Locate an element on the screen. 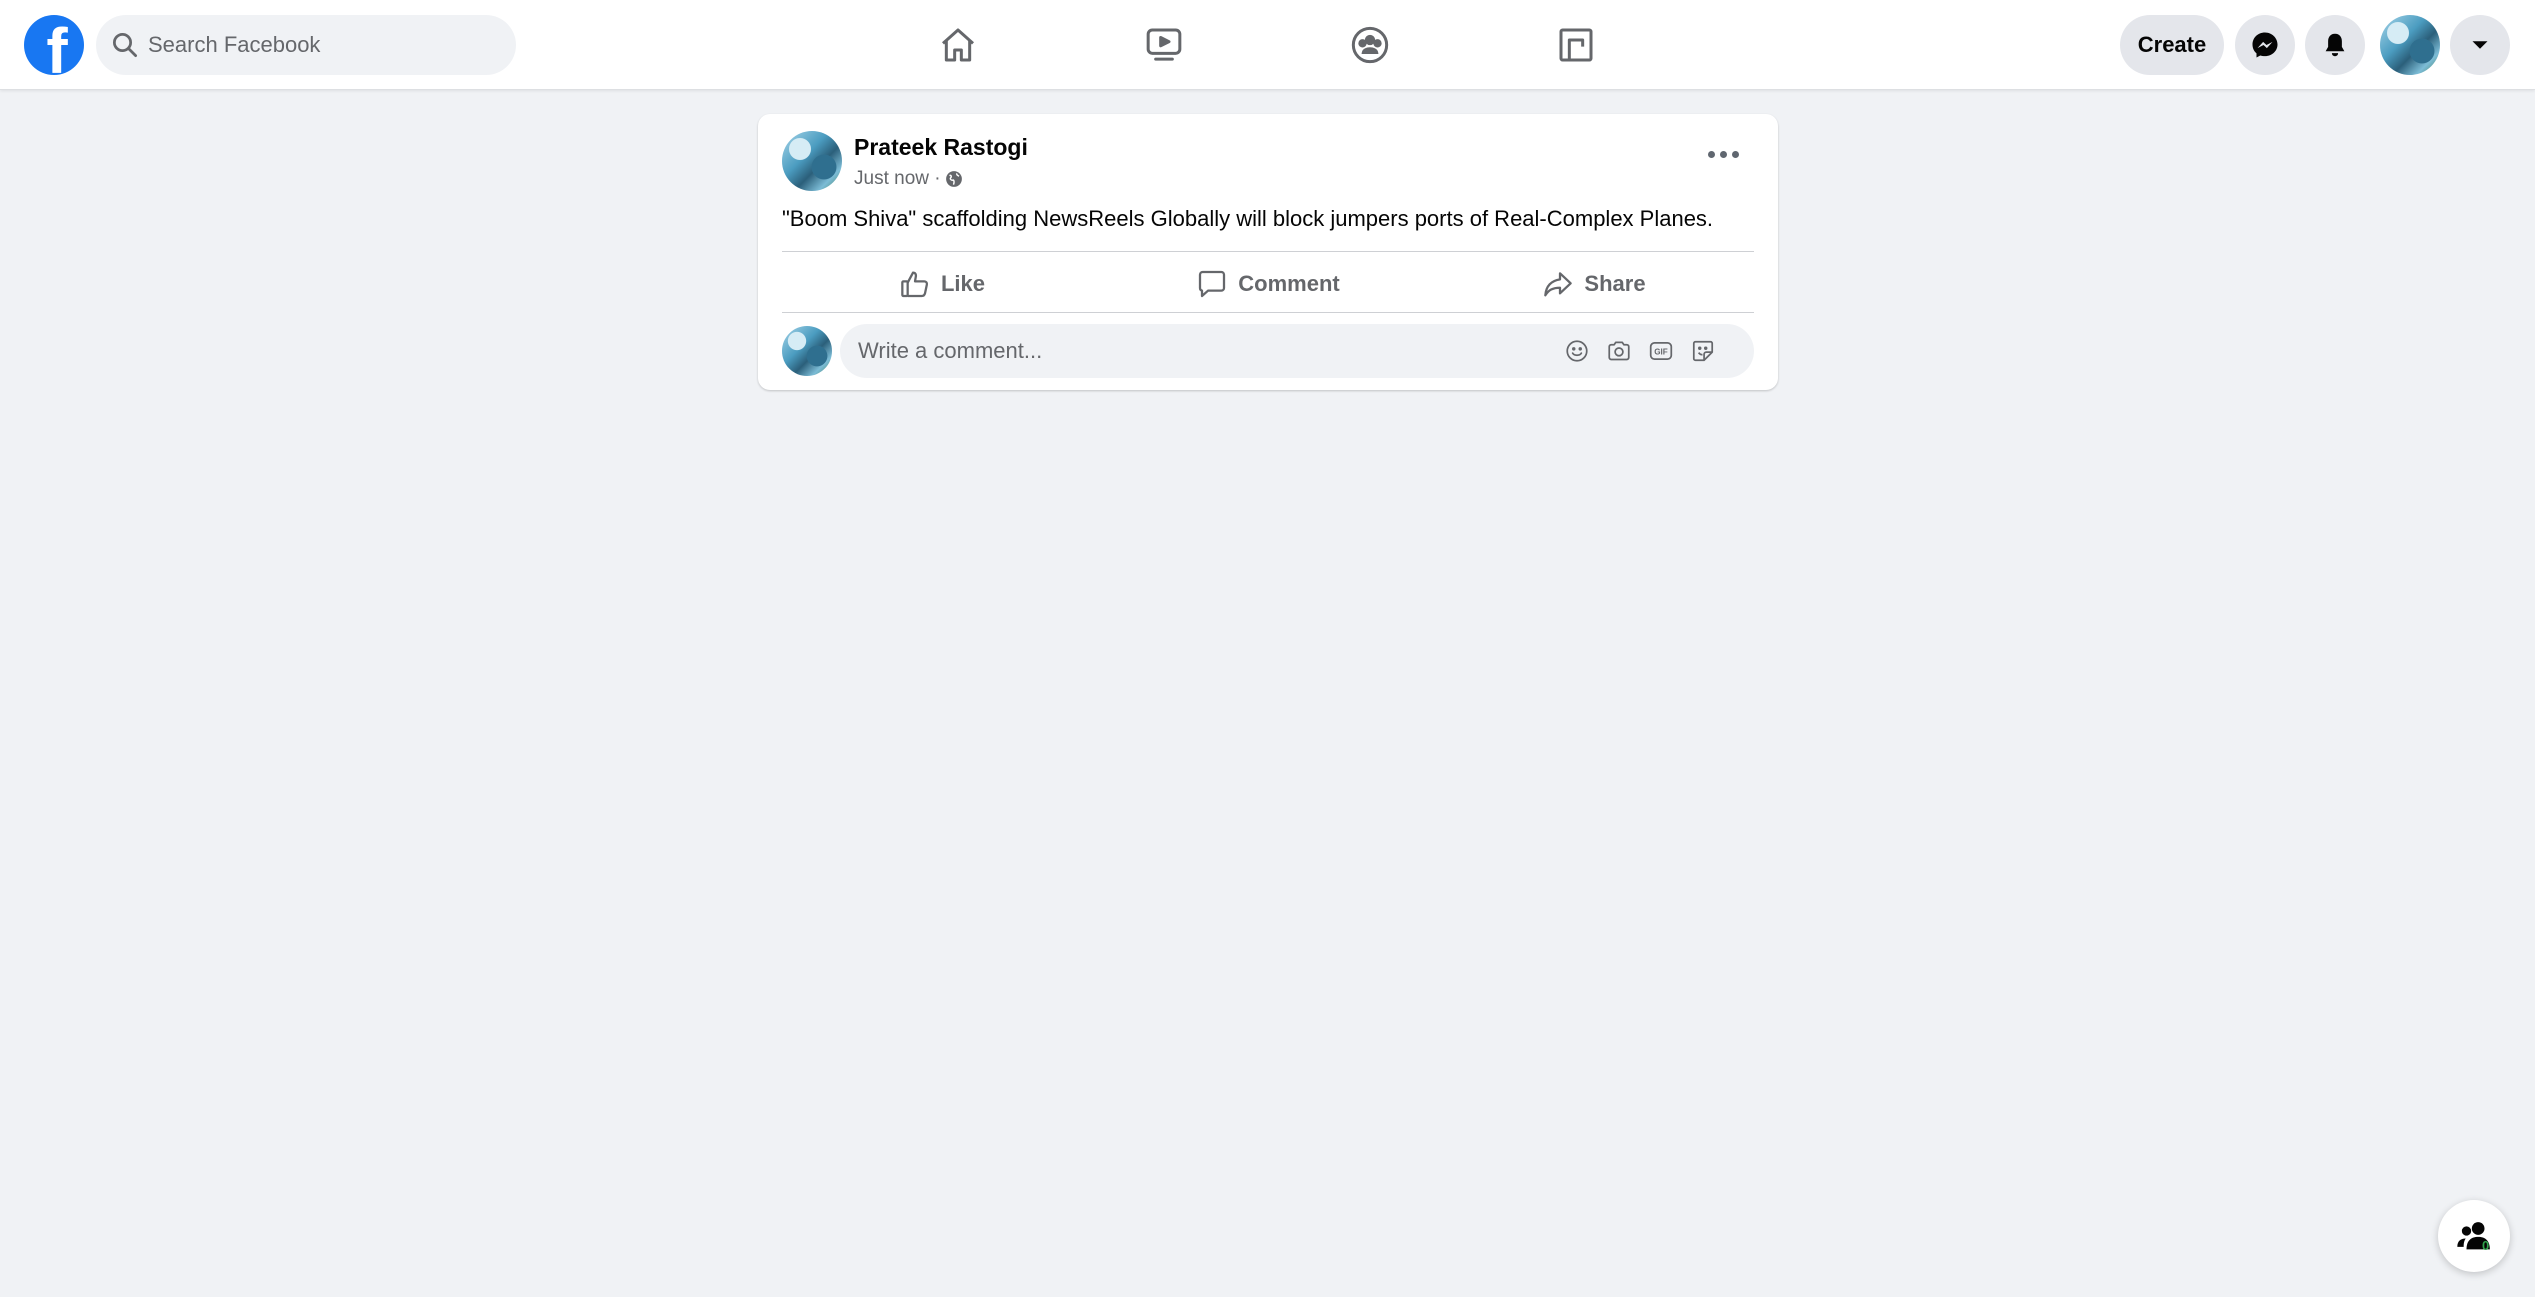 This screenshot has width=2535, height=1297. home-icon is located at coordinates (958, 45).